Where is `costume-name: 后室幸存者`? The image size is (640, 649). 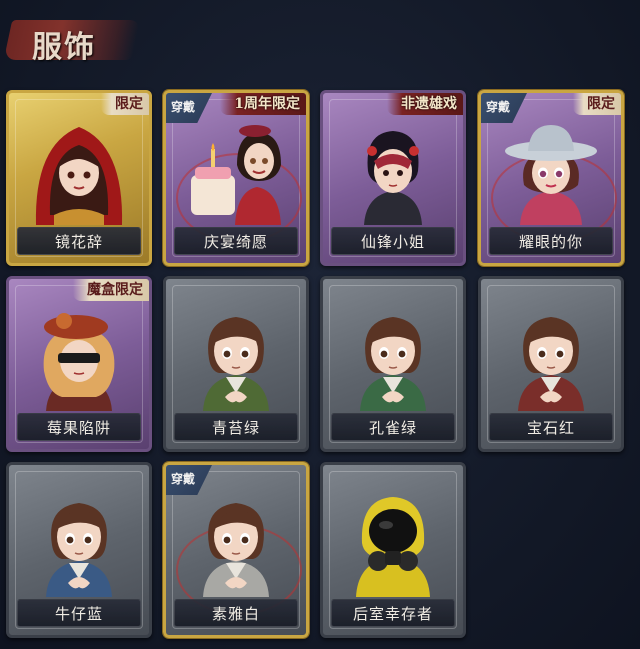
costume-name: 后室幸存者 is located at coordinates (392, 613).